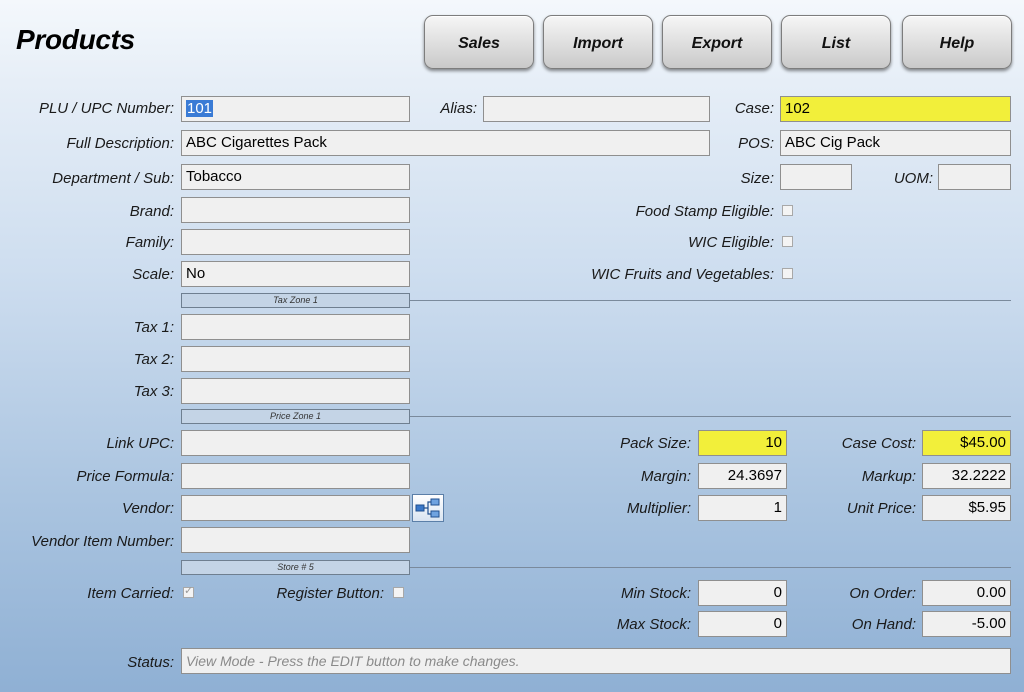  I want to click on store-zone-header: Store # 5, so click(295, 567).